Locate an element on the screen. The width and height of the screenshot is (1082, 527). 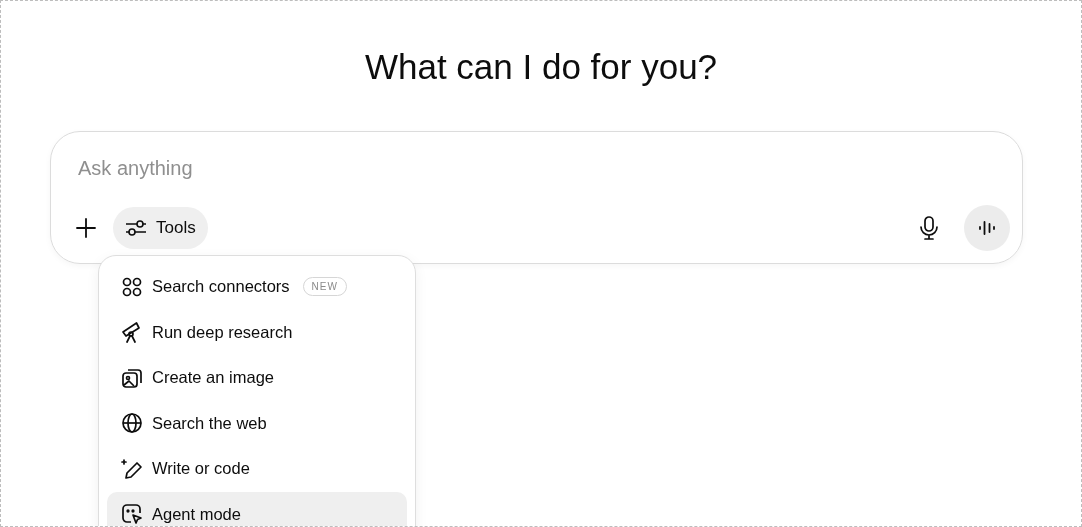
menu-item: Search connectors NEW is located at coordinates (257, 287).